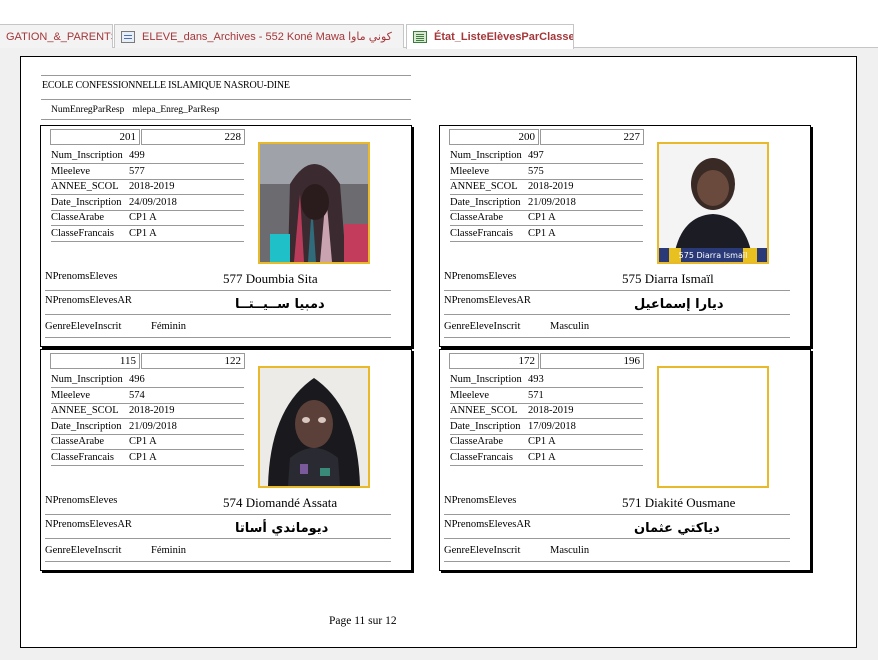  What do you see at coordinates (147, 172) in the screenshot?
I see `mleeleve-field: Mleeleve 577` at bounding box center [147, 172].